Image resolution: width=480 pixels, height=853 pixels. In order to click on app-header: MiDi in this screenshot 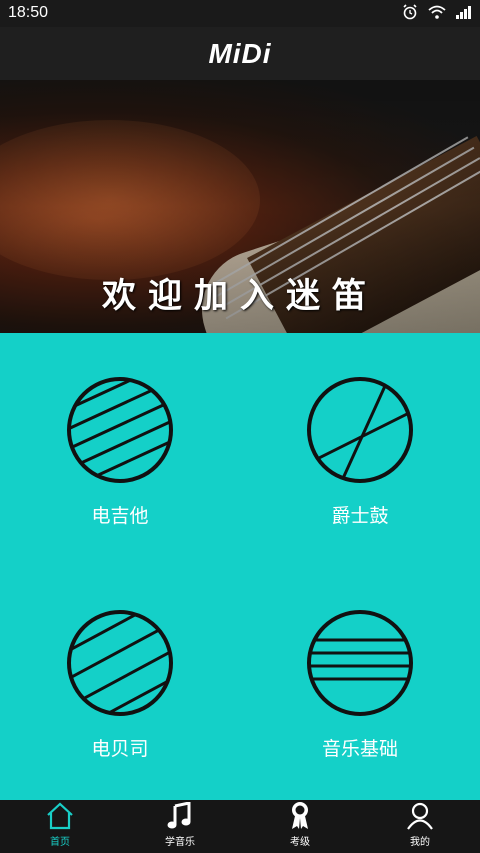, I will do `click(240, 53)`.